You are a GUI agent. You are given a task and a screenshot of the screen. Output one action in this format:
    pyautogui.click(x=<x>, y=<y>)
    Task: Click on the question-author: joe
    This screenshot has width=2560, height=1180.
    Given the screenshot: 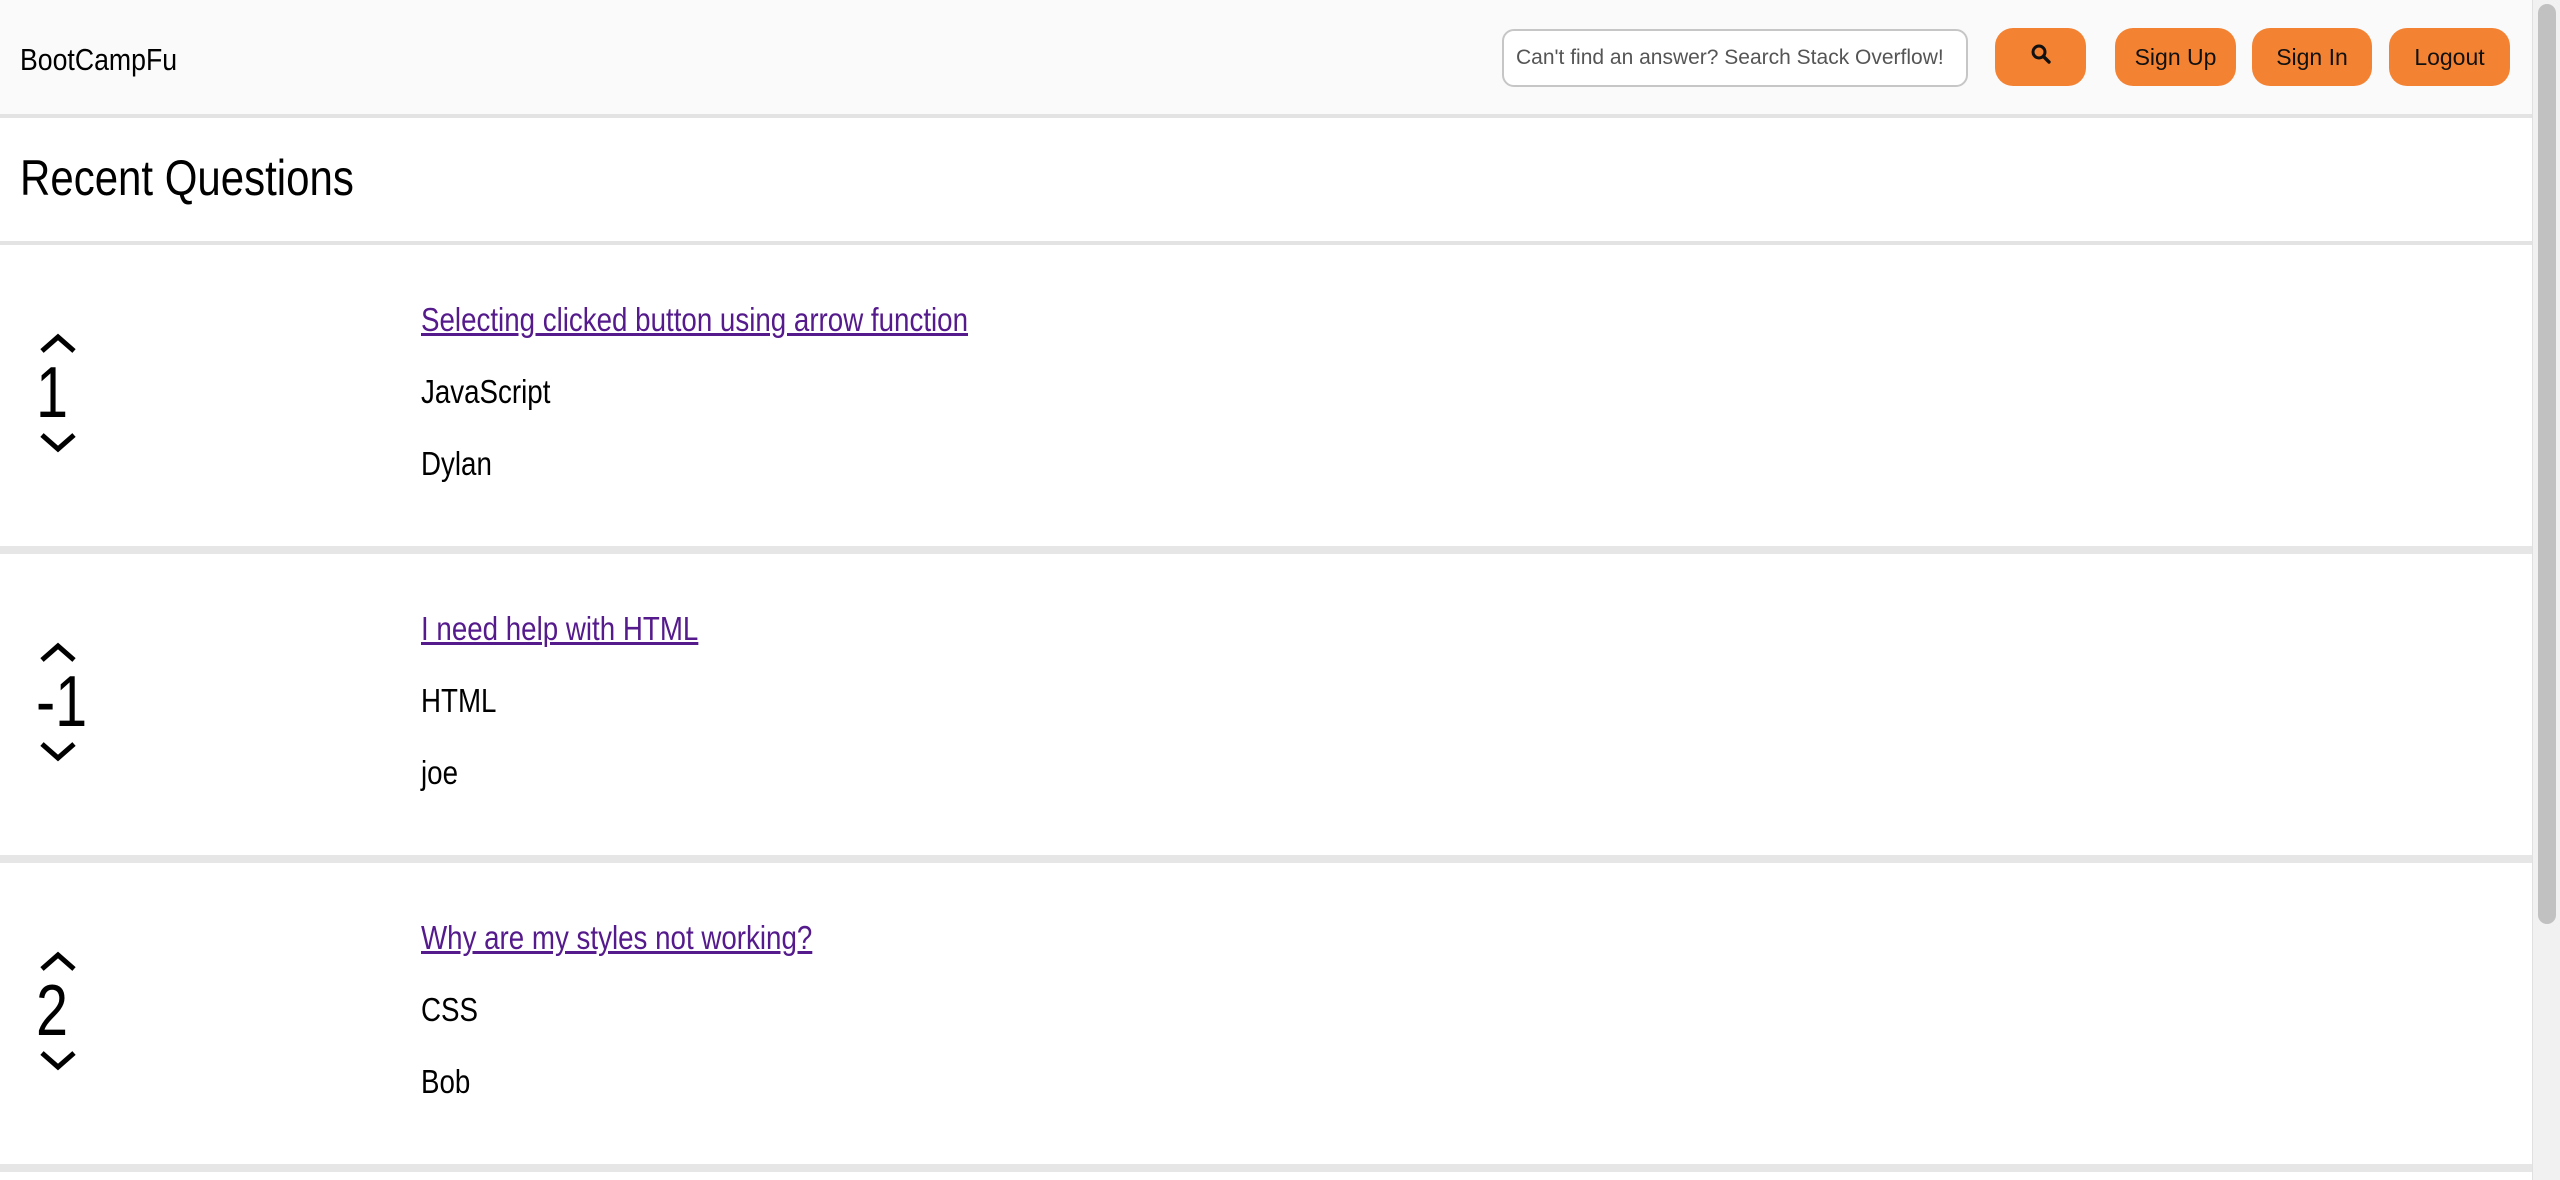 What is the action you would take?
    pyautogui.click(x=439, y=772)
    